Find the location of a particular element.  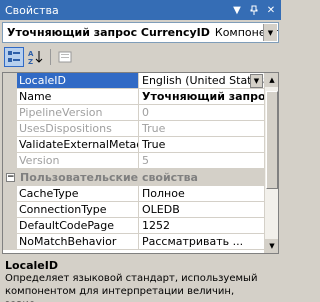

property-row-validateexternalmetadata: ValidateExternalMetadata True is located at coordinates (134, 145).